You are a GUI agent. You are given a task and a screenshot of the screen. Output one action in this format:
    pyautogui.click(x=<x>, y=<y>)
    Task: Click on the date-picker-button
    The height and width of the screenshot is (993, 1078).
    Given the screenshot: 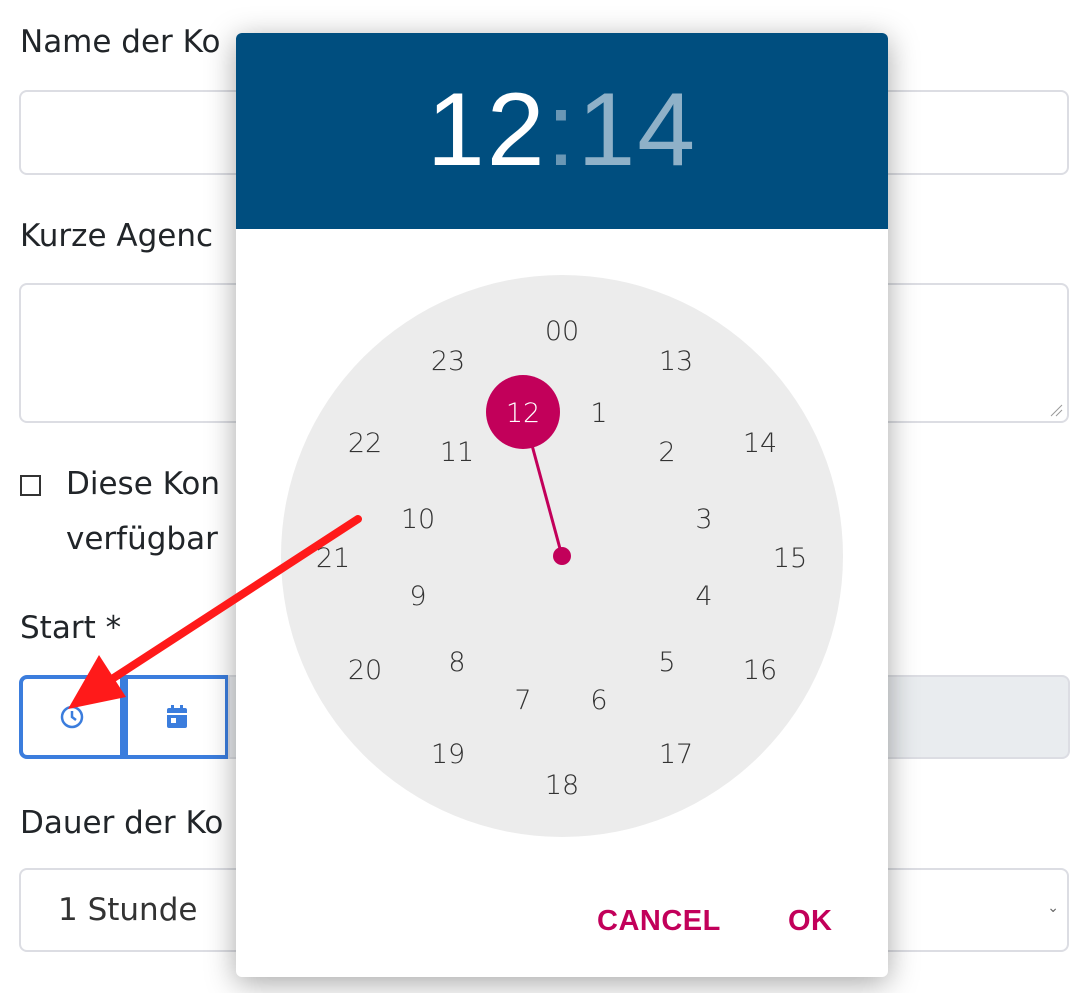 What is the action you would take?
    pyautogui.click(x=176, y=717)
    